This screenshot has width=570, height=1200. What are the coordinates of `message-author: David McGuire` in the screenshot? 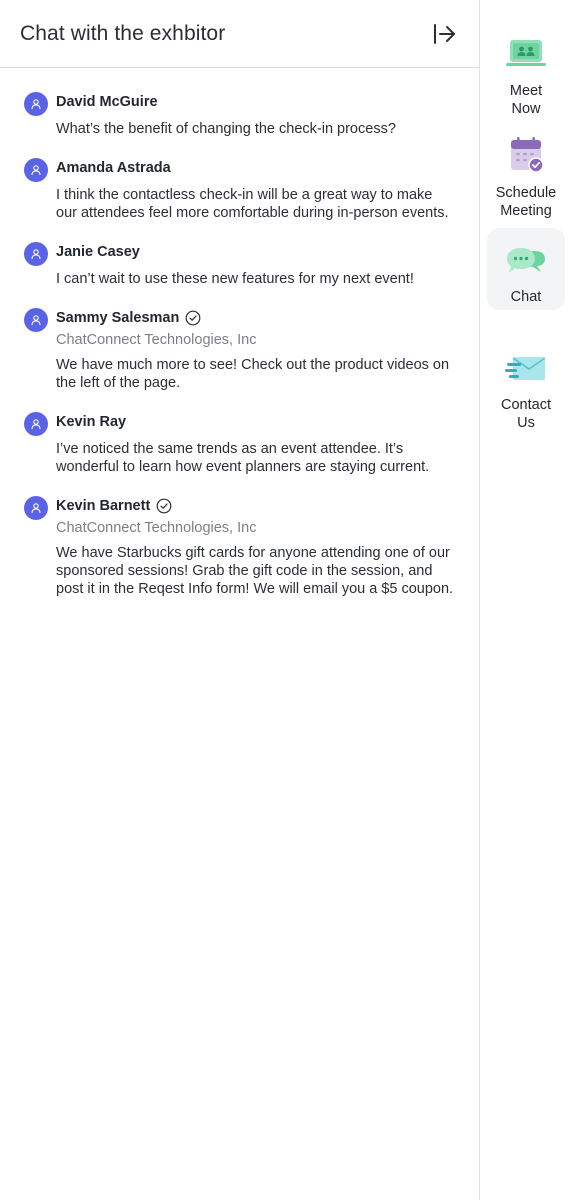 It's located at (107, 102).